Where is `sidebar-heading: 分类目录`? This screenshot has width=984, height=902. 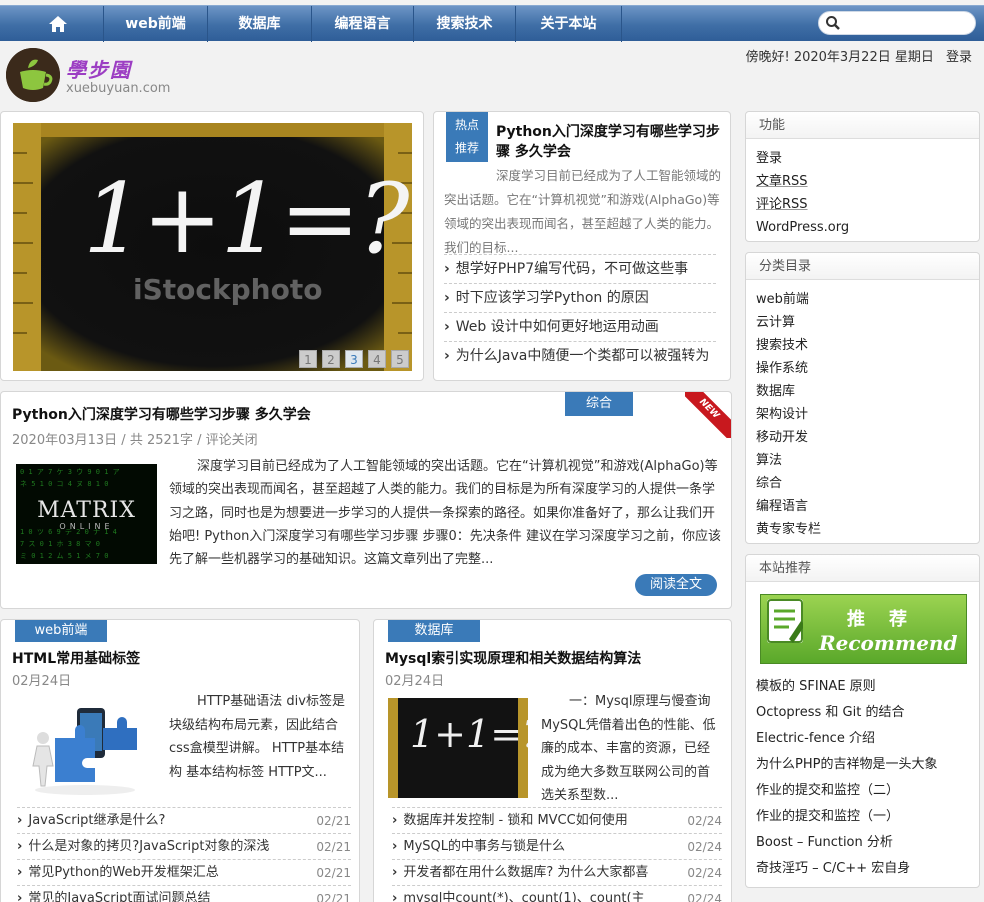 sidebar-heading: 分类目录 is located at coordinates (862, 266).